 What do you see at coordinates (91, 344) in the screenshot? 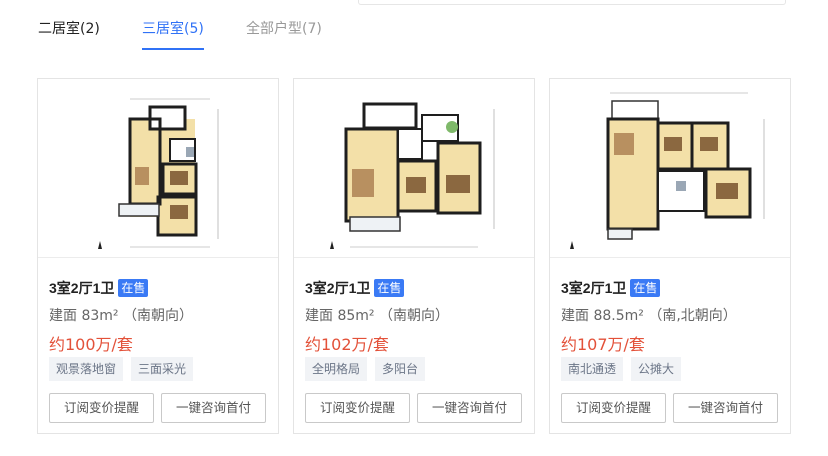
I see `price: 约100万/套` at bounding box center [91, 344].